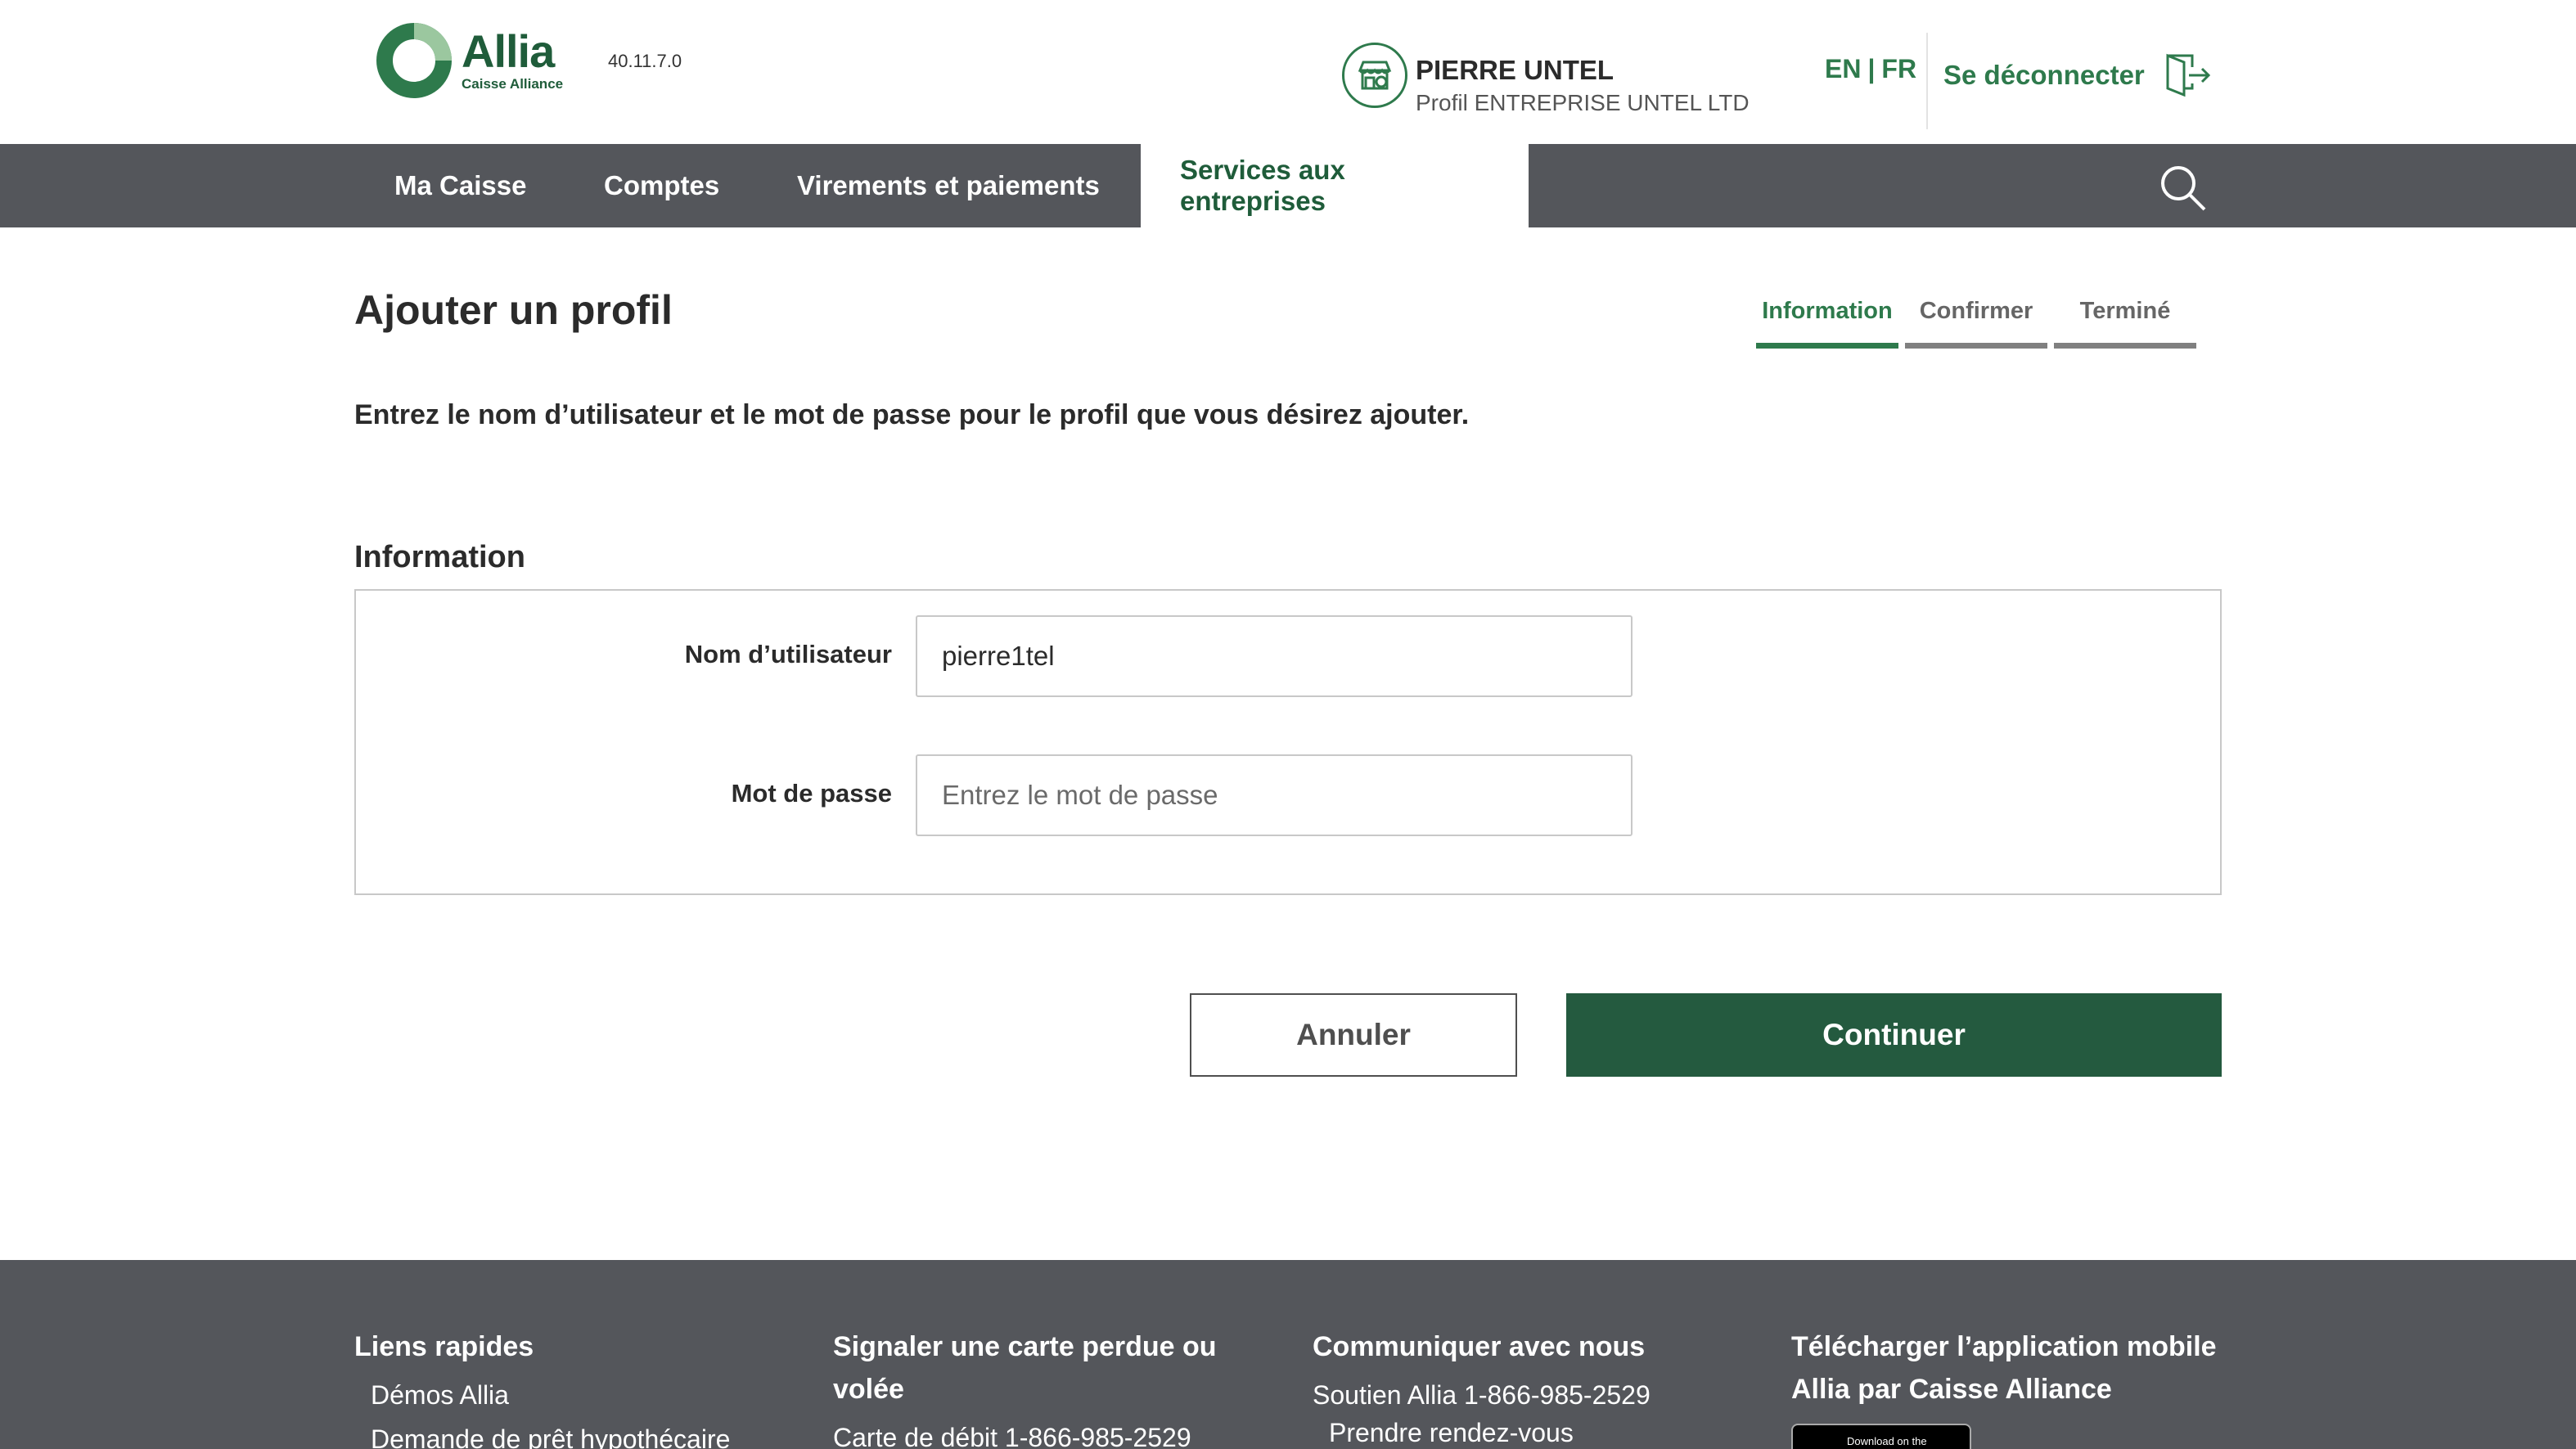  I want to click on footer-heading-contact: Communiquer avec nous, so click(1480, 1347).